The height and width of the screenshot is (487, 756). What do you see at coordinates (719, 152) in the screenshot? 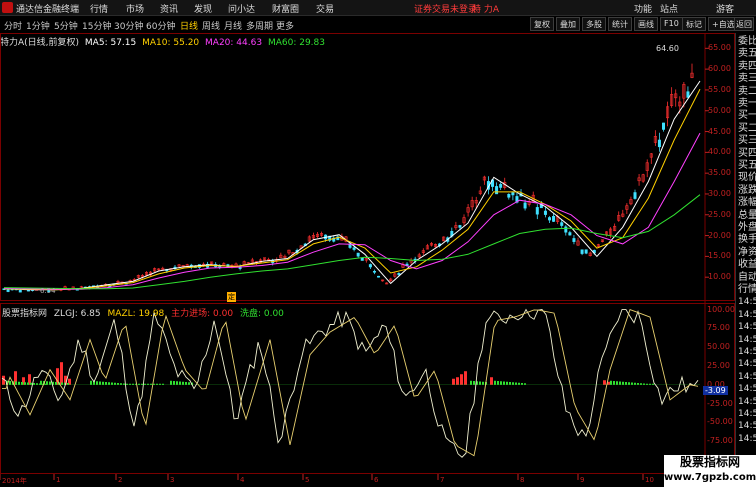
I see `price-tick-label: 40.00` at bounding box center [719, 152].